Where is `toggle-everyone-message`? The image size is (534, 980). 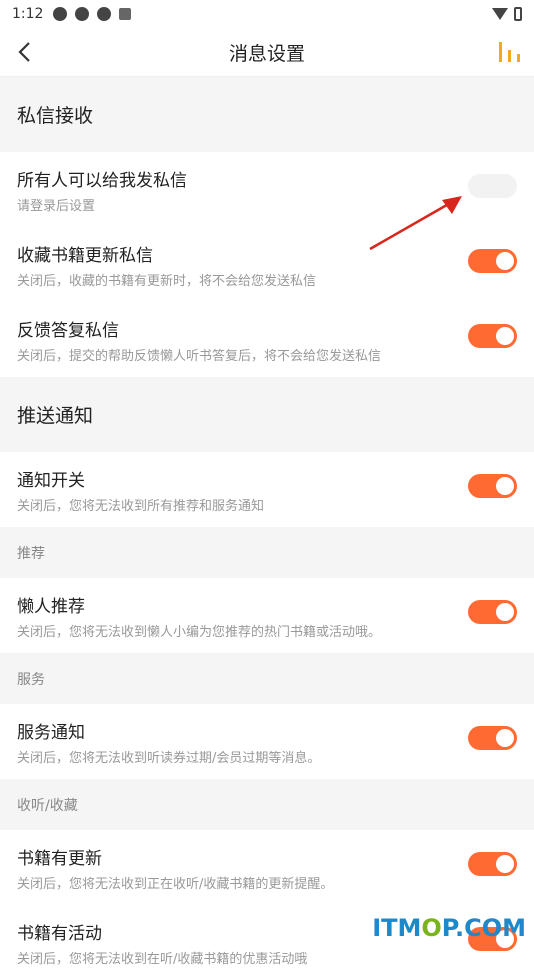 toggle-everyone-message is located at coordinates (492, 186).